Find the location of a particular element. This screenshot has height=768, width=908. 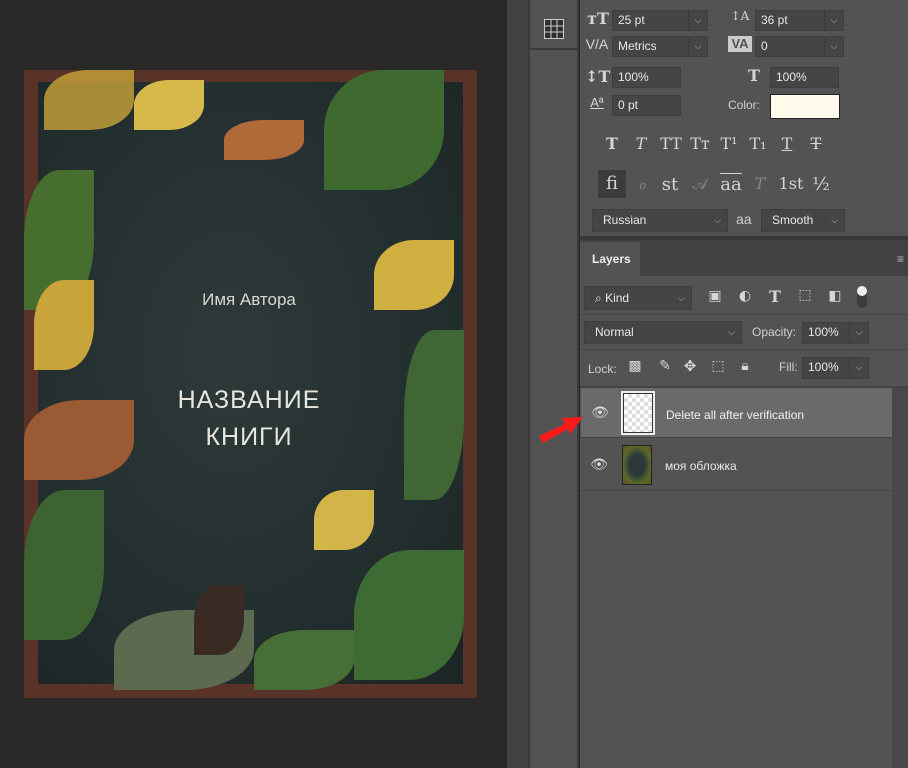

lock-label: Lock: is located at coordinates (602, 369).